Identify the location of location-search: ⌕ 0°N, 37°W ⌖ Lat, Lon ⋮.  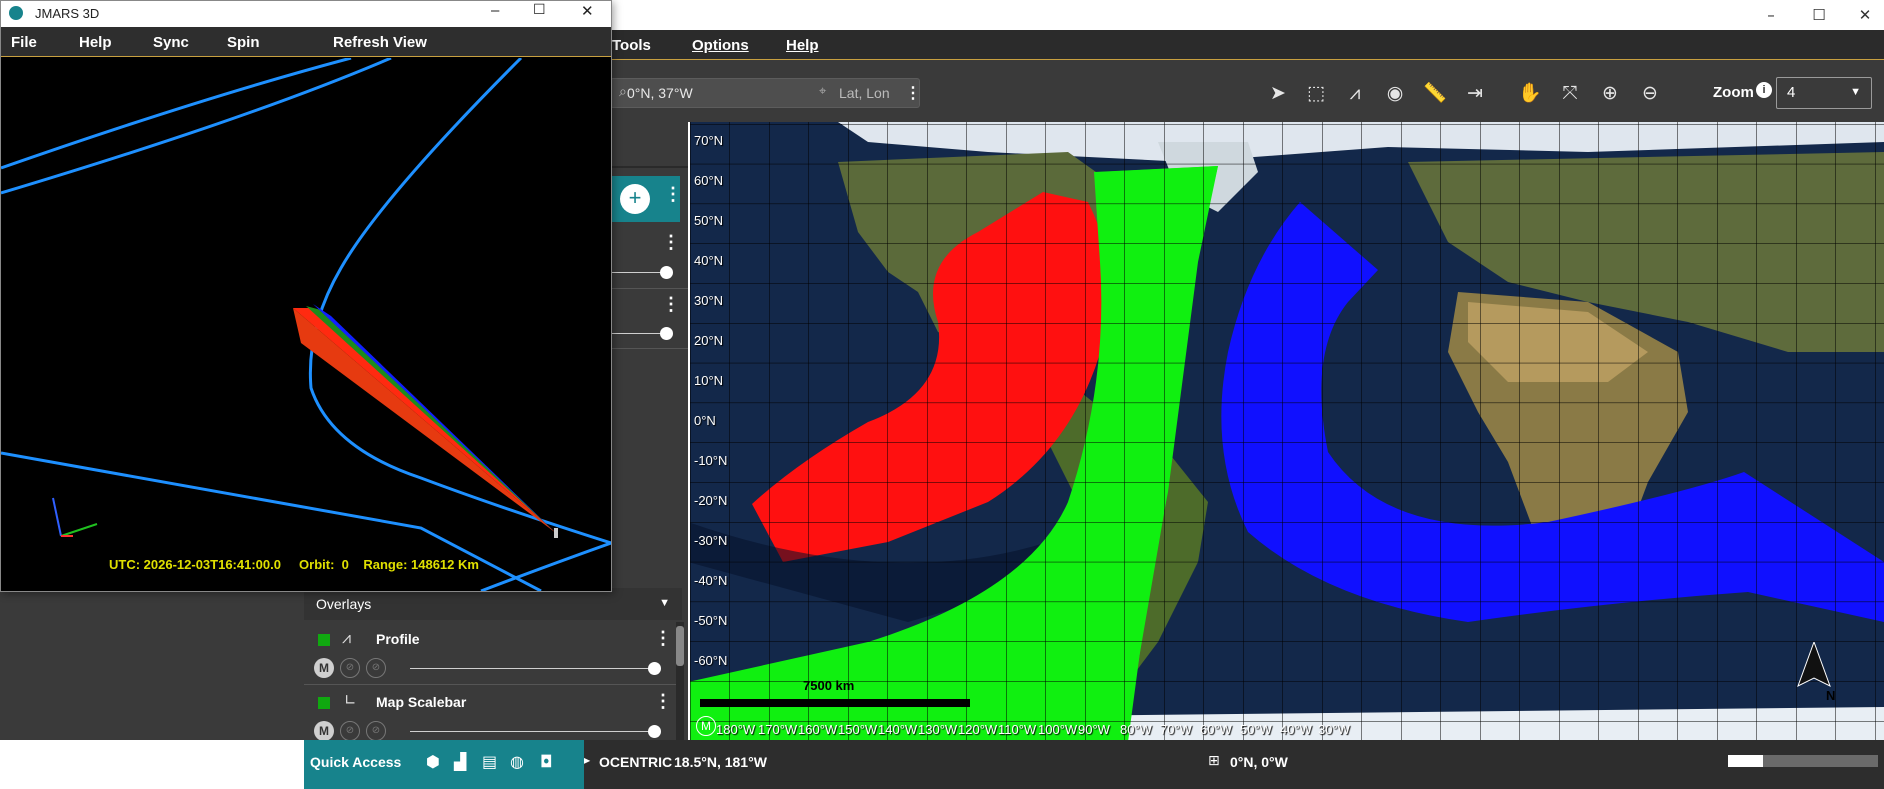
(765, 93).